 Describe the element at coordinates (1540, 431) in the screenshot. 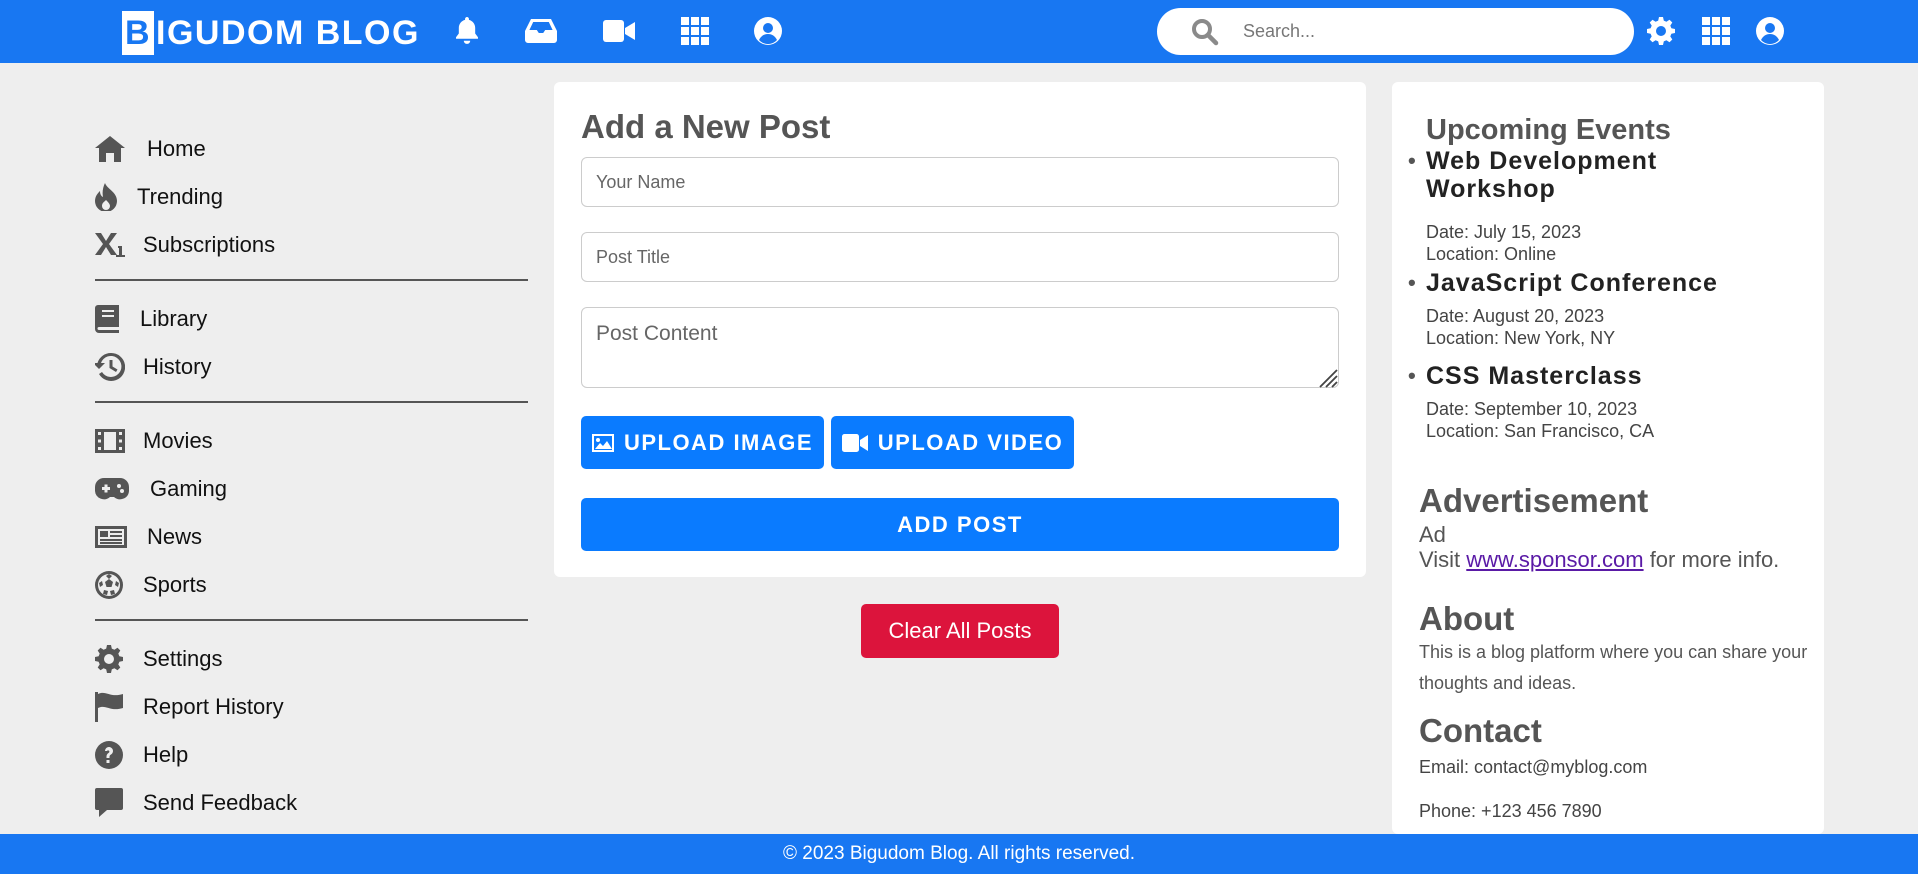

I see `event-location: Location: San Francisco, CA` at that location.